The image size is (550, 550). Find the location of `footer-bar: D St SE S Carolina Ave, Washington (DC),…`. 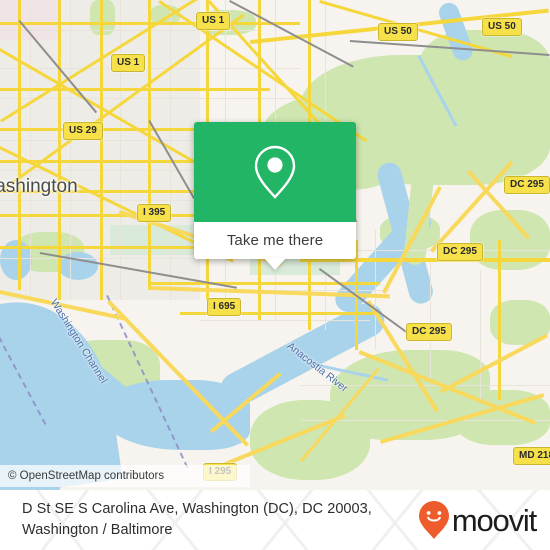

footer-bar: D St SE S Carolina Ave, Washington (DC),… is located at coordinates (275, 520).